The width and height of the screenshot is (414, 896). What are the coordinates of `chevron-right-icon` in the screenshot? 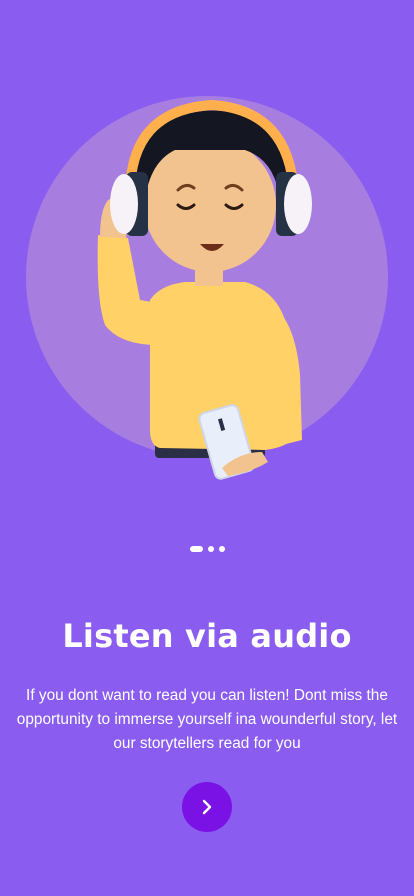 It's located at (207, 807).